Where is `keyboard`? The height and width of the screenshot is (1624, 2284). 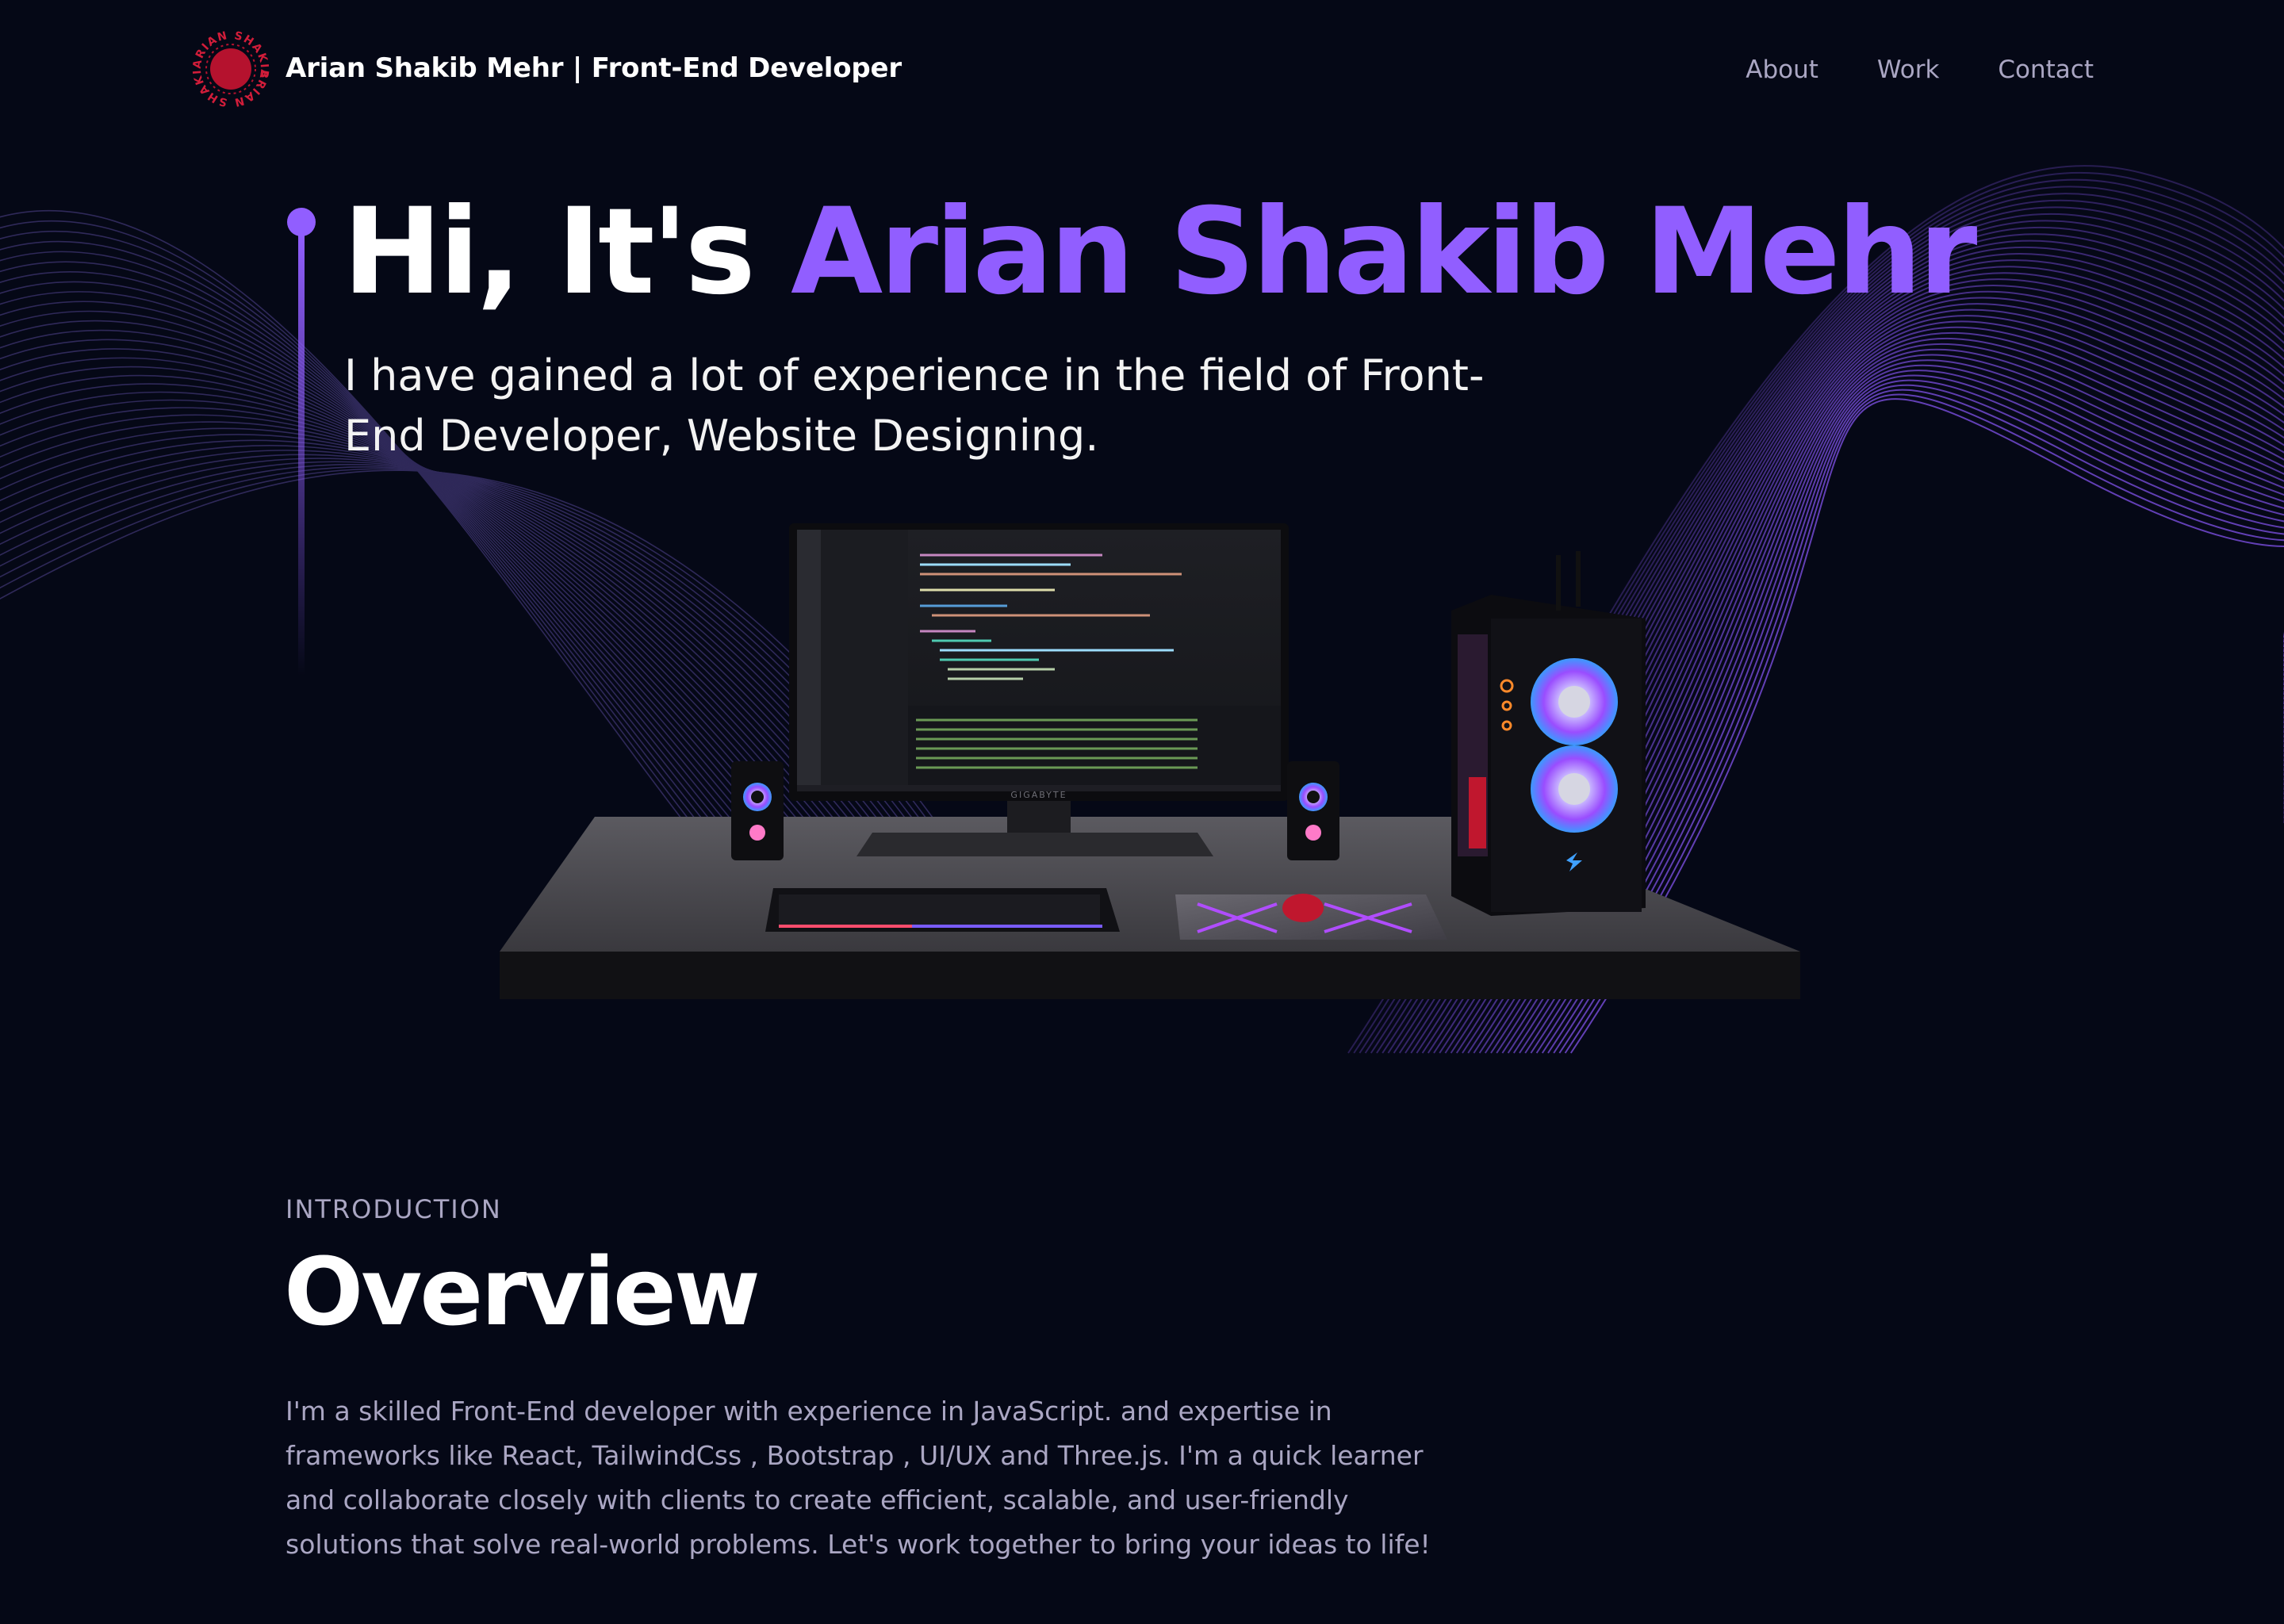
keyboard is located at coordinates (942, 910).